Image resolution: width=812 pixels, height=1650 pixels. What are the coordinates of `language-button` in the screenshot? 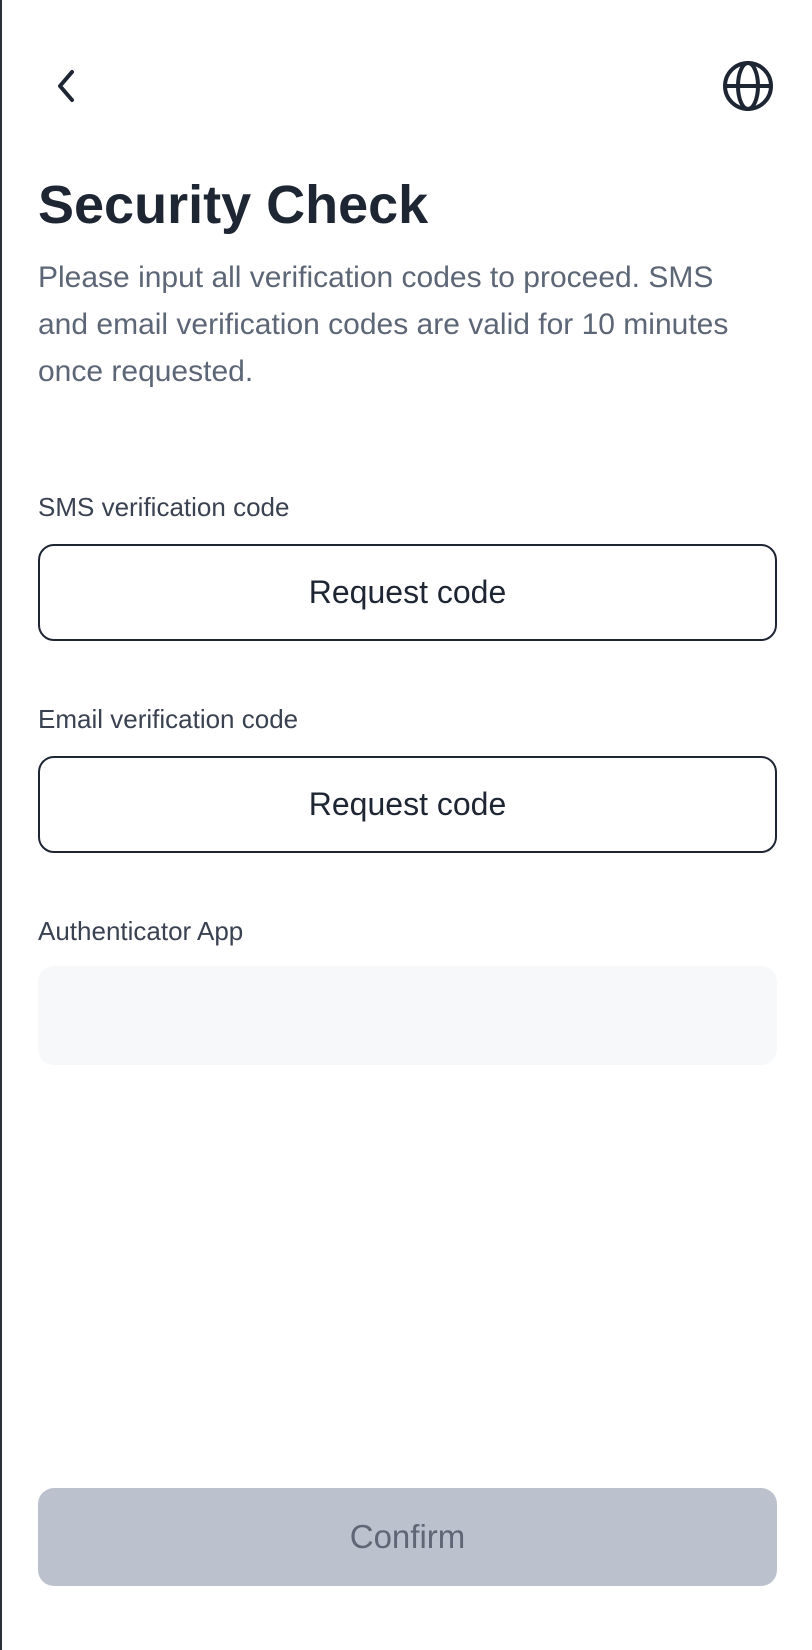 It's located at (748, 86).